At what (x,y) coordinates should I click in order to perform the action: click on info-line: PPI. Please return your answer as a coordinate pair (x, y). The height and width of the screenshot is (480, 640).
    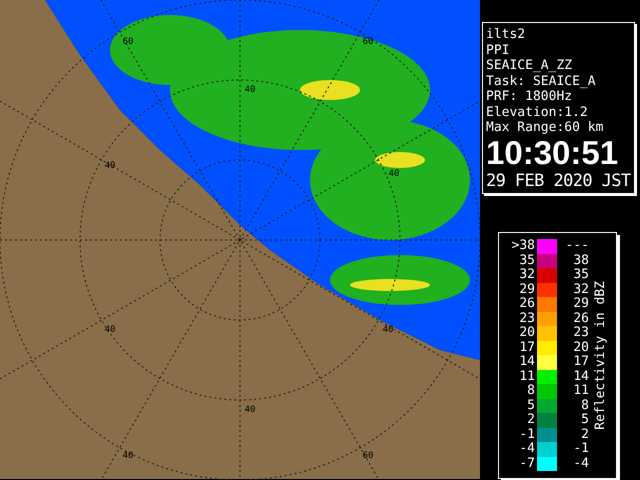
    Looking at the image, I should click on (498, 50).